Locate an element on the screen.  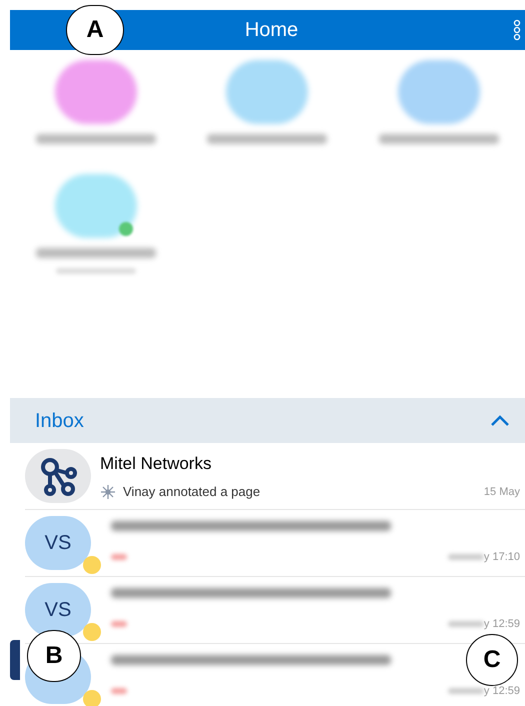
more-icon is located at coordinates (517, 30).